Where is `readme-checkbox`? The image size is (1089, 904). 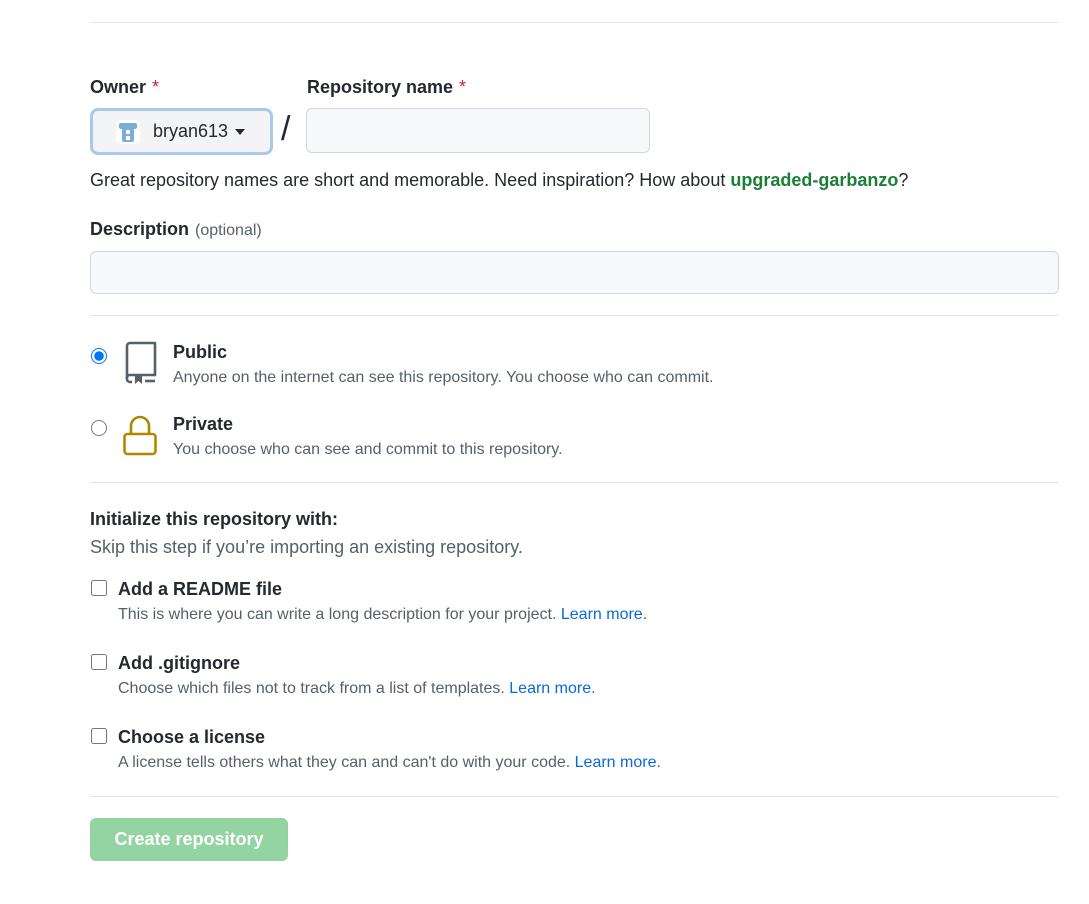 readme-checkbox is located at coordinates (99, 588).